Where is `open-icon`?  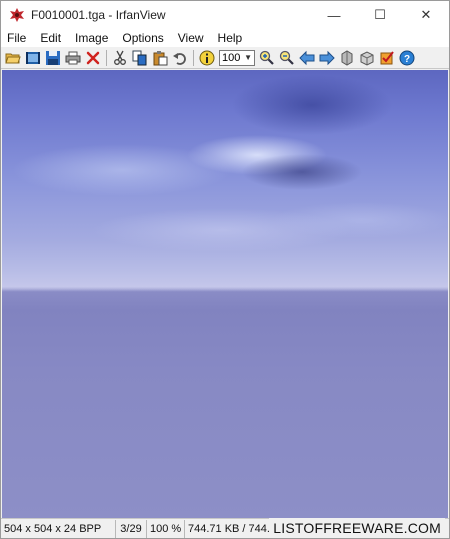
open-icon is located at coordinates (13, 58).